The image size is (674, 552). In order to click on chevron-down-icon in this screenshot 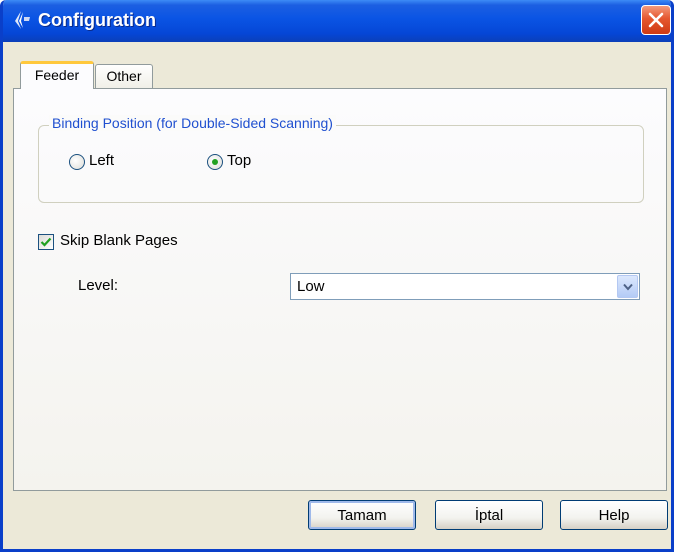, I will do `click(628, 287)`.